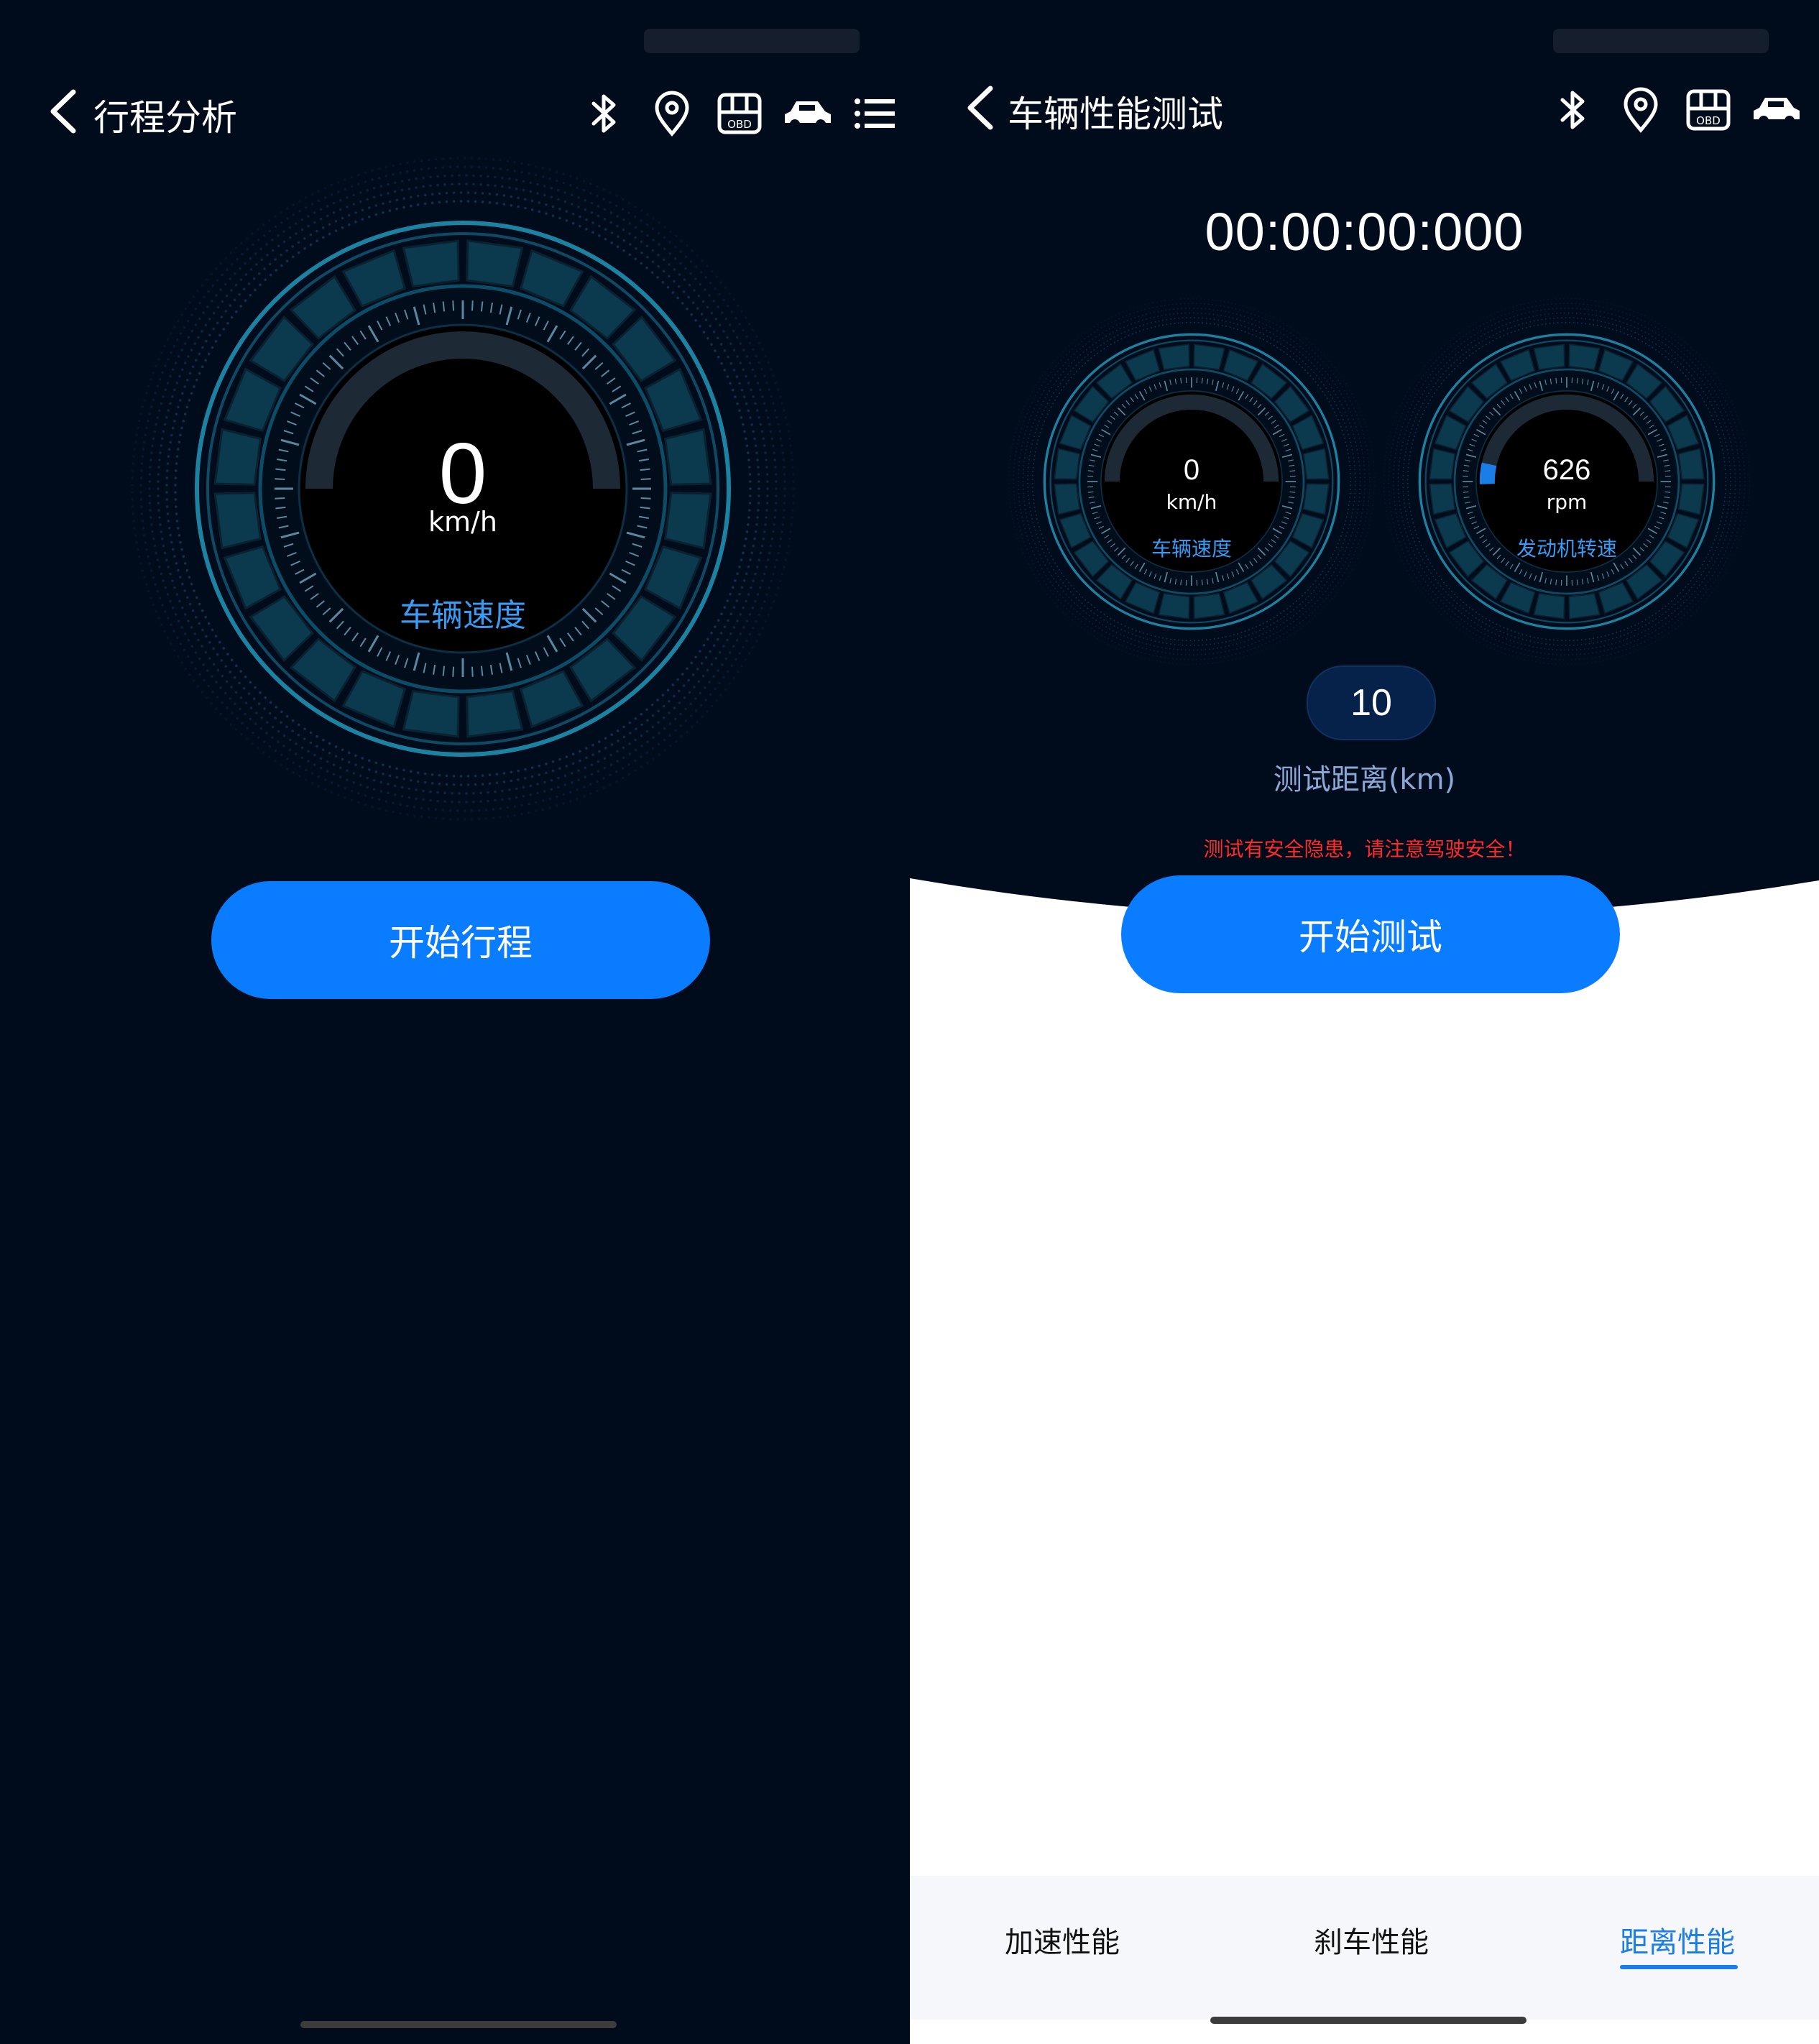 The height and width of the screenshot is (2044, 1819). Describe the element at coordinates (1364, 232) in the screenshot. I see `test-timer: 00:00:00:000` at that location.